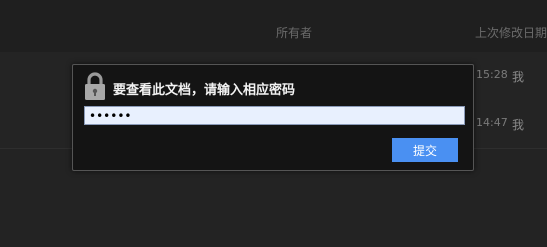  I want to click on submit-button: 提交, so click(425, 150).